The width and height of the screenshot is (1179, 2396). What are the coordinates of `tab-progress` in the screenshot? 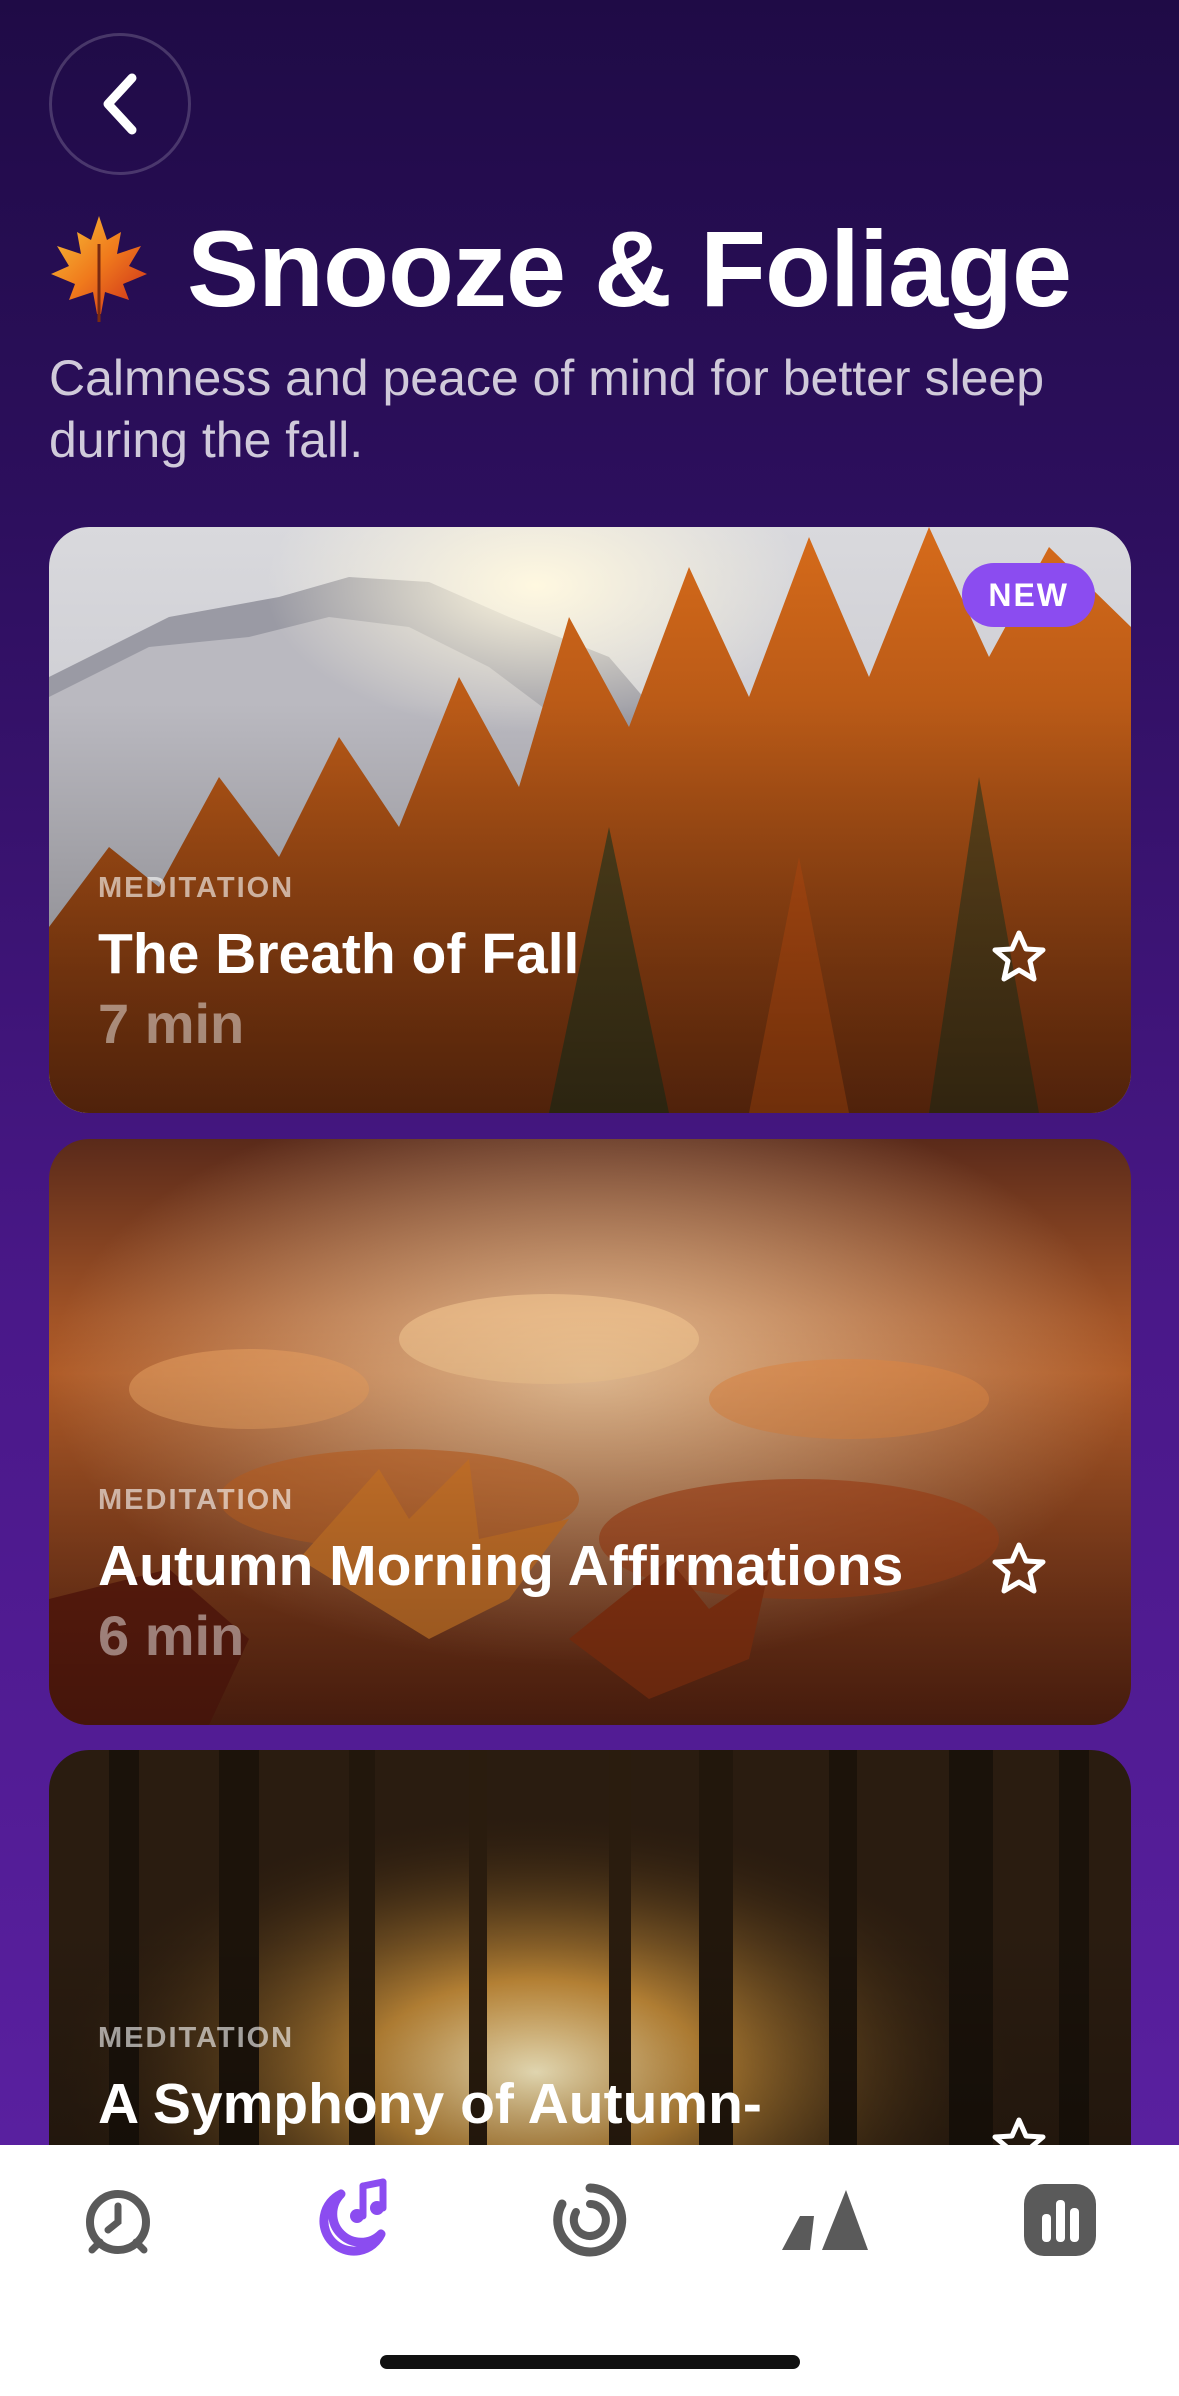 It's located at (590, 2220).